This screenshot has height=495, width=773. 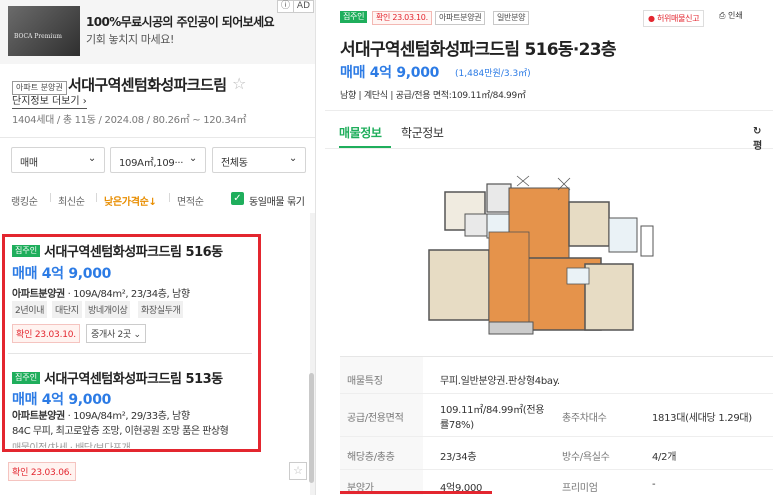 I want to click on parking-value: 1813대(세대당 1.29대), so click(x=702, y=418).